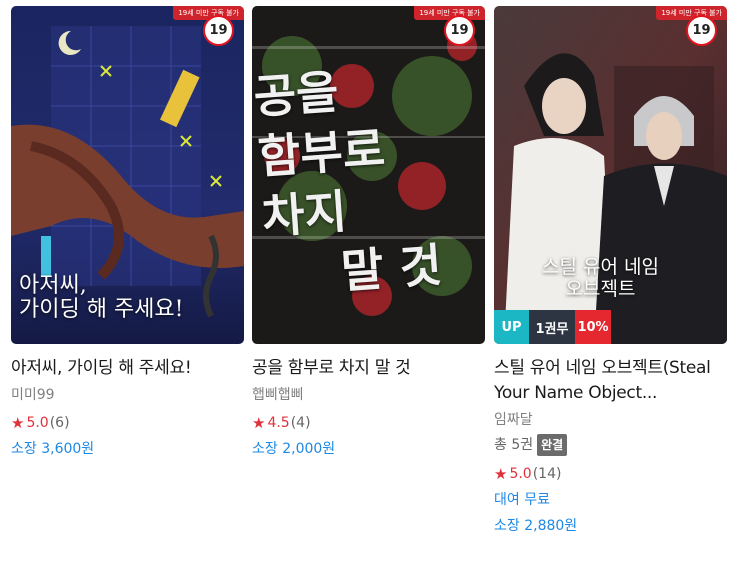 Image resolution: width=734 pixels, height=566 pixels. What do you see at coordinates (511, 327) in the screenshot?
I see `up-tag: UP` at bounding box center [511, 327].